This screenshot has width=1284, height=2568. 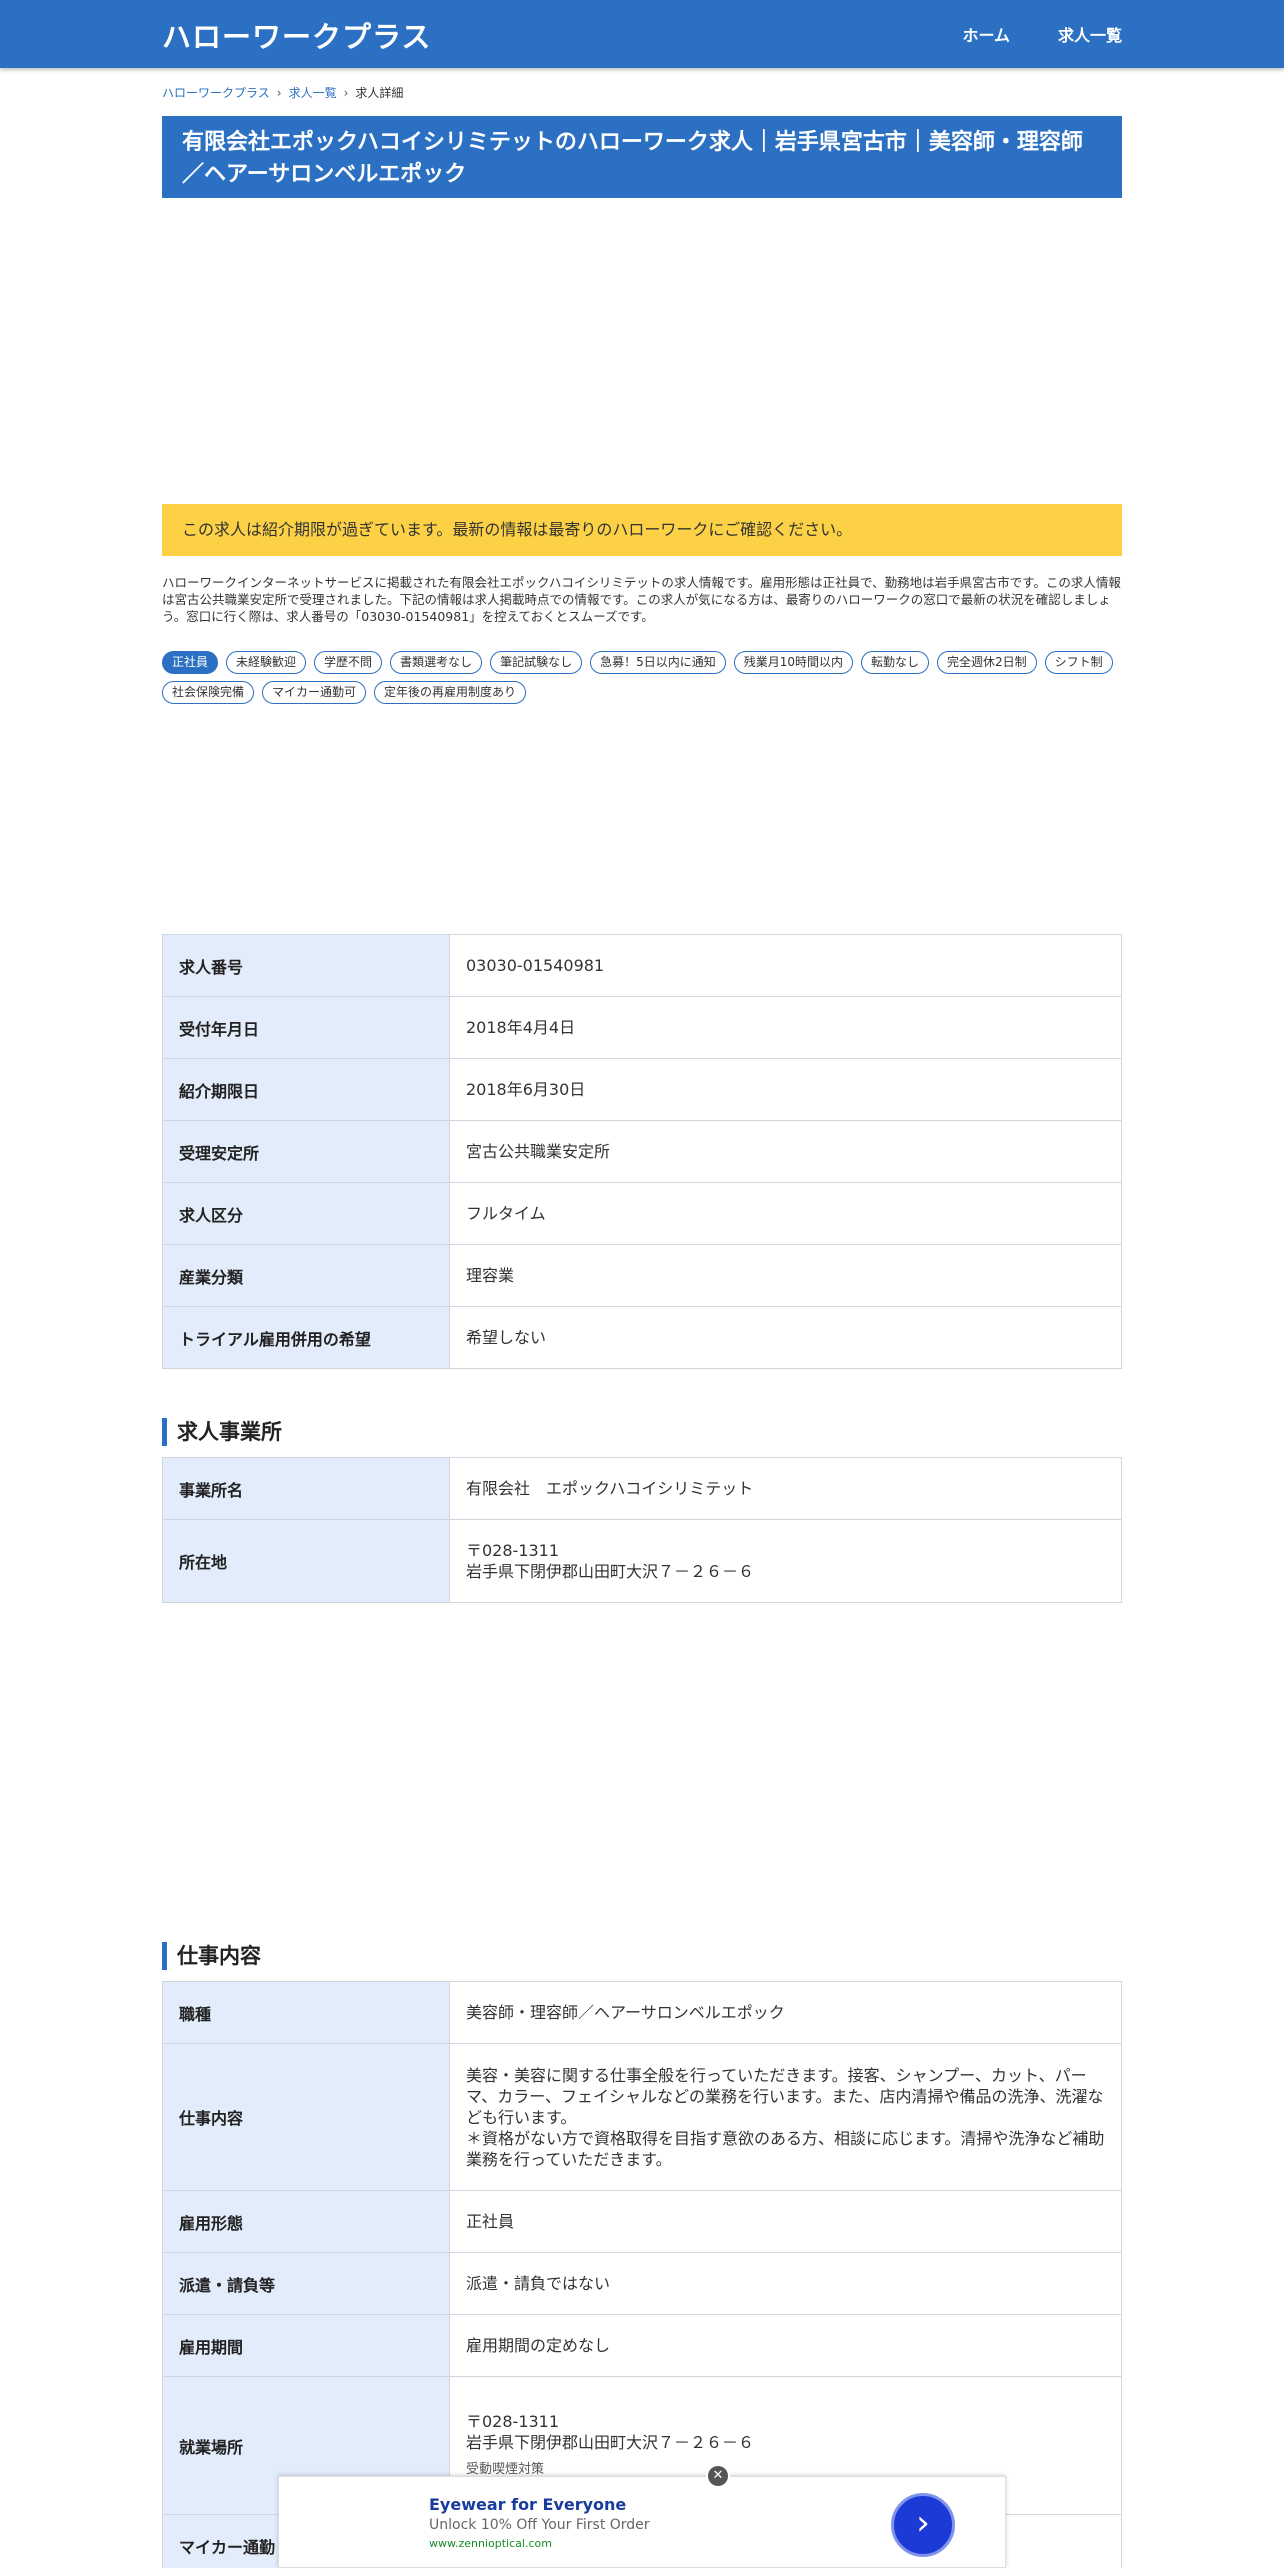 What do you see at coordinates (785, 2012) in the screenshot?
I see `row-value: 美容師・理容師／ヘアーサロンベルエポック` at bounding box center [785, 2012].